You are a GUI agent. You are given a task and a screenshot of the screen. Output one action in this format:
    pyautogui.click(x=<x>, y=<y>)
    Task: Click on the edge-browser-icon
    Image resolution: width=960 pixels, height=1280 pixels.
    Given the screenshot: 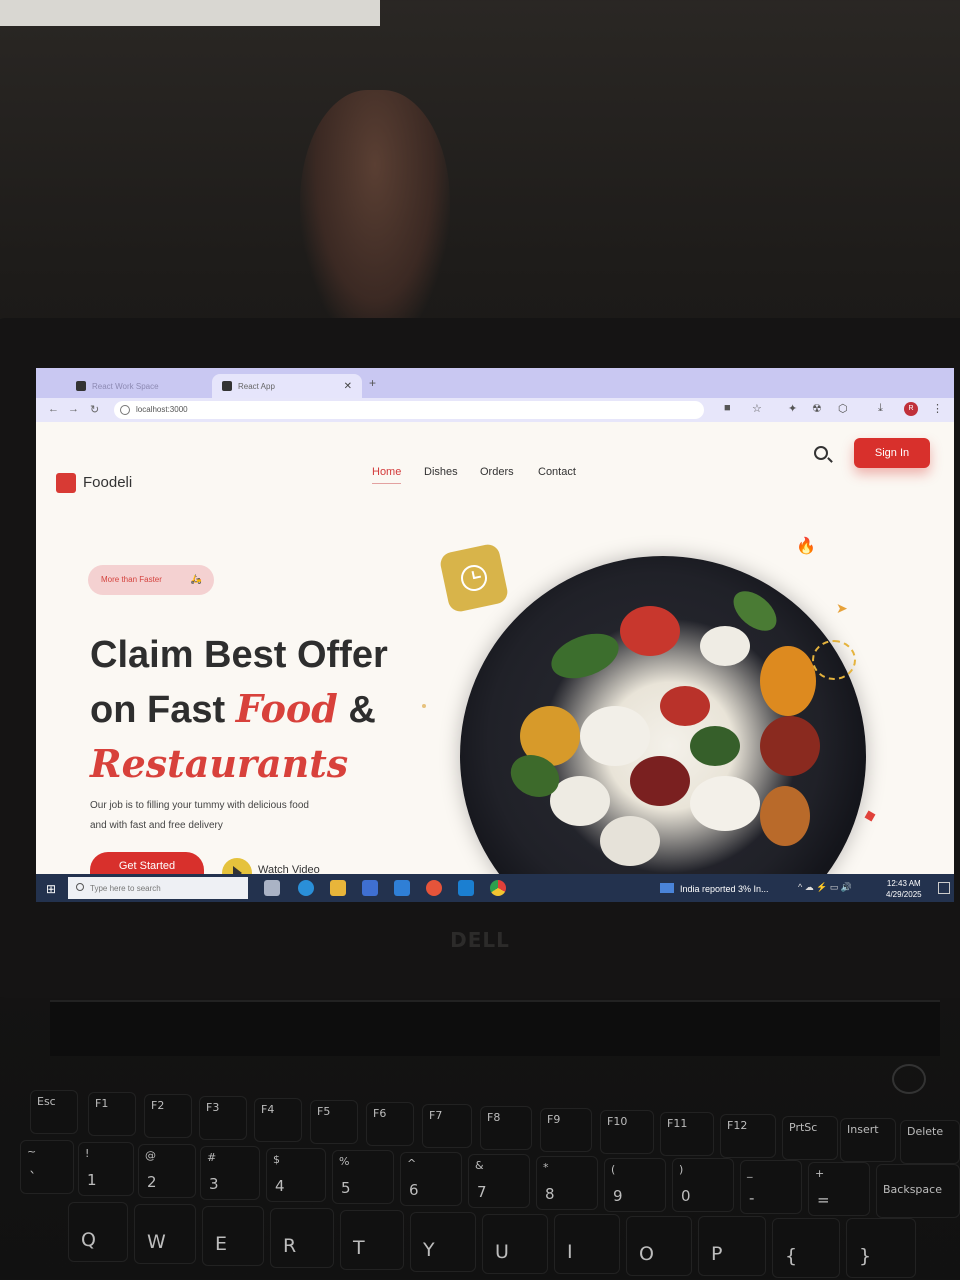 What is the action you would take?
    pyautogui.click(x=306, y=888)
    